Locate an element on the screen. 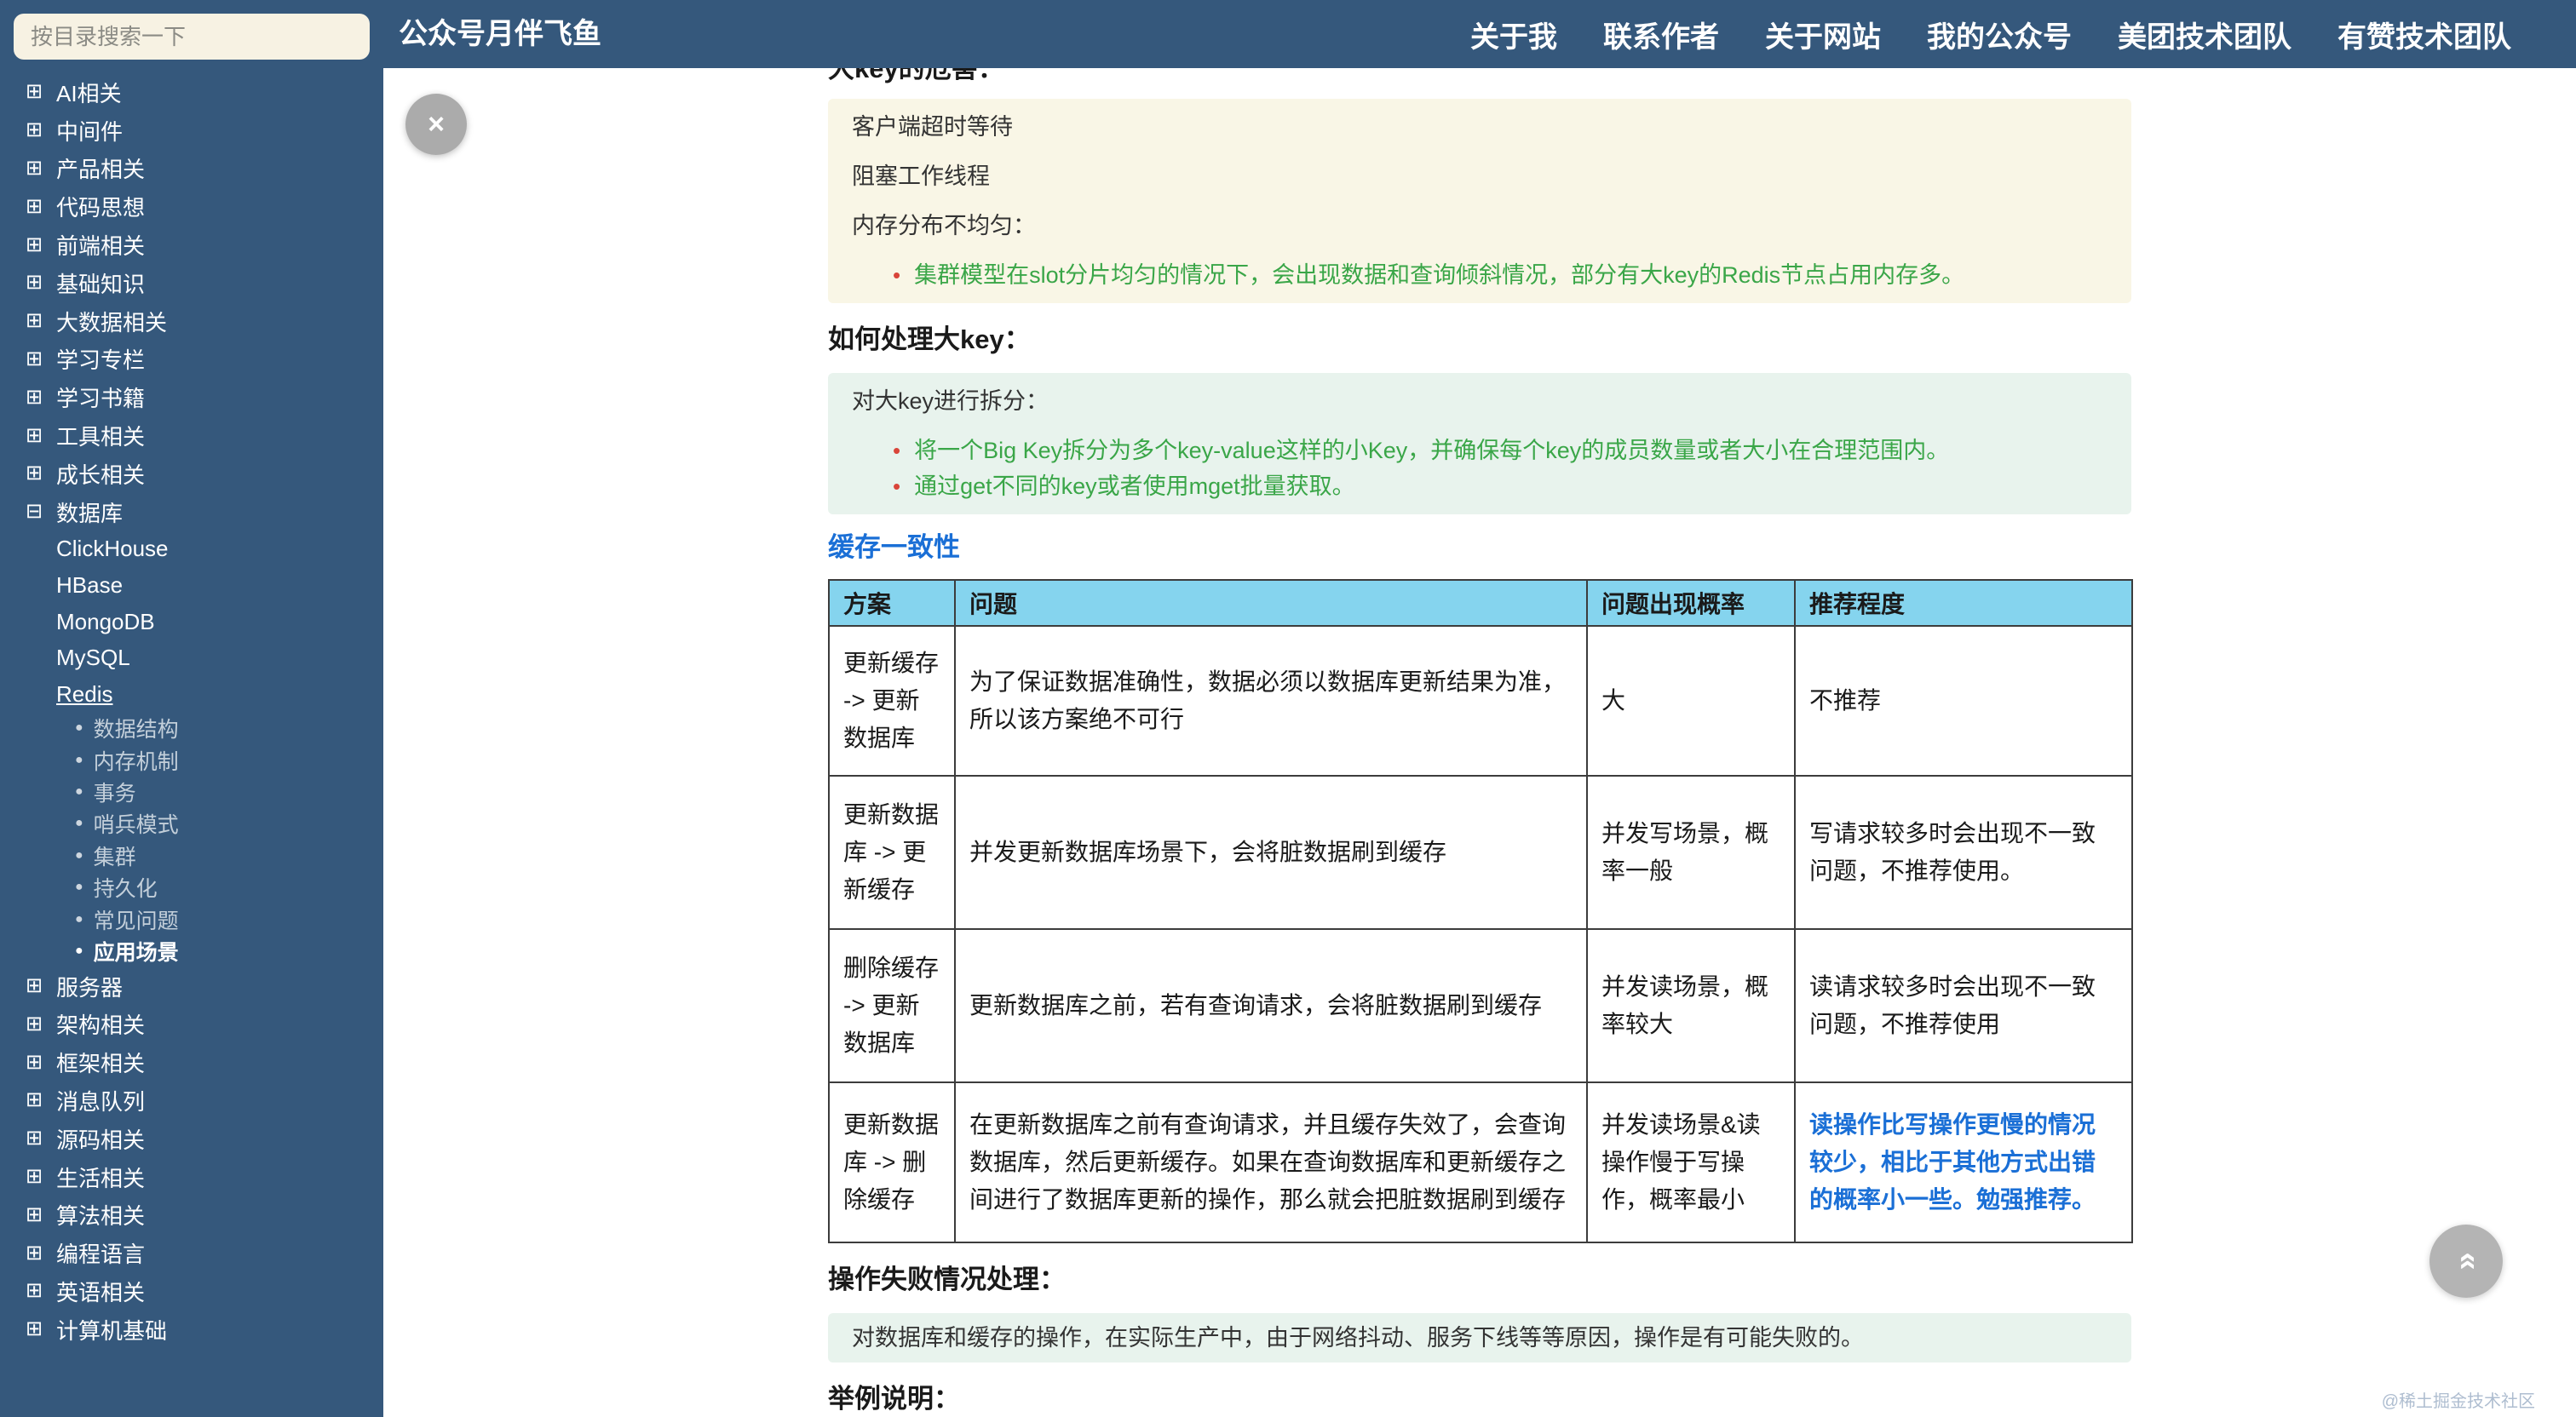 The width and height of the screenshot is (2576, 1417). sidebar-item-algorithm: ⊞ 算法相关 is located at coordinates (191, 1215).